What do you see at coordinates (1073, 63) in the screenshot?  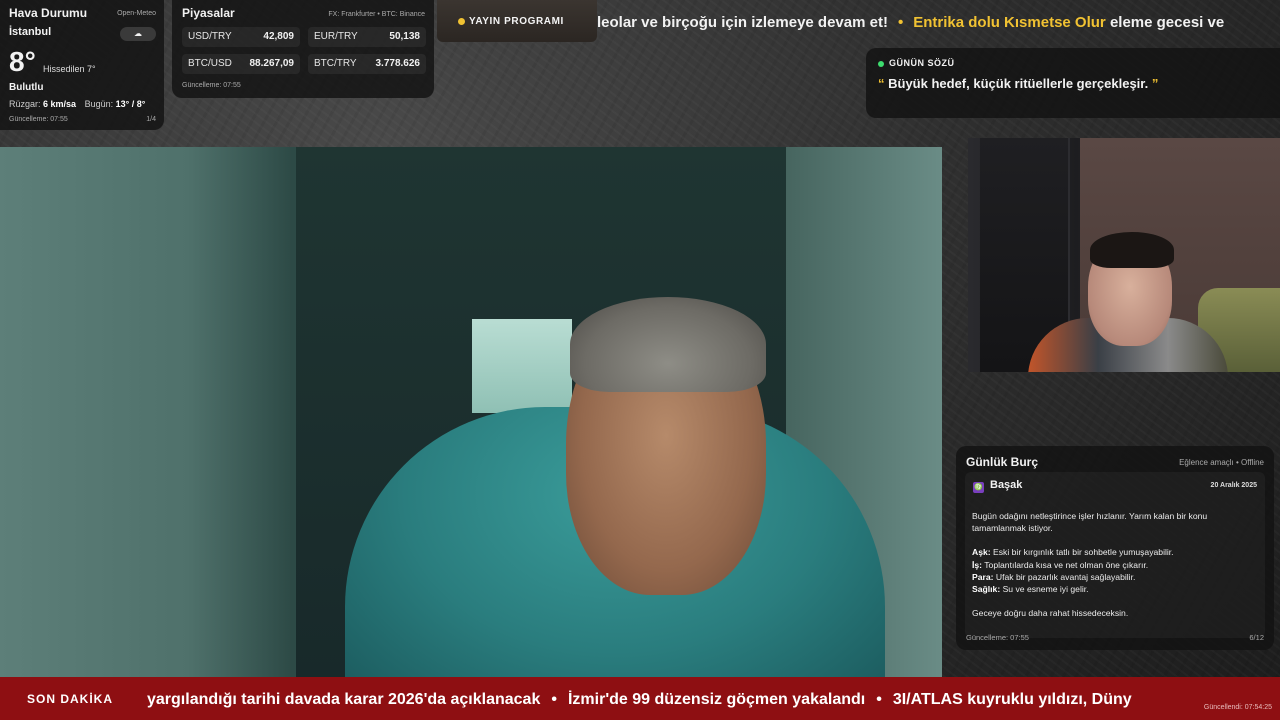 I see `quote-title-row: GÜNÜN SÖZÜ` at bounding box center [1073, 63].